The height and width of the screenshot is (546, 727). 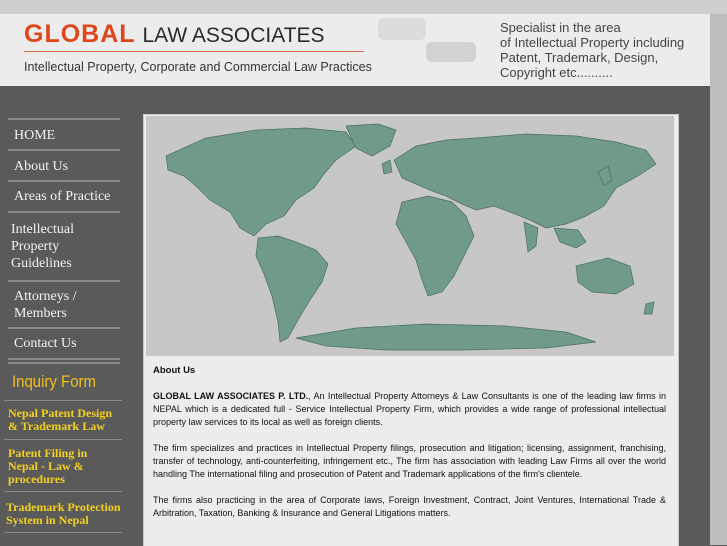 What do you see at coordinates (363, 7) in the screenshot?
I see `top-strip` at bounding box center [363, 7].